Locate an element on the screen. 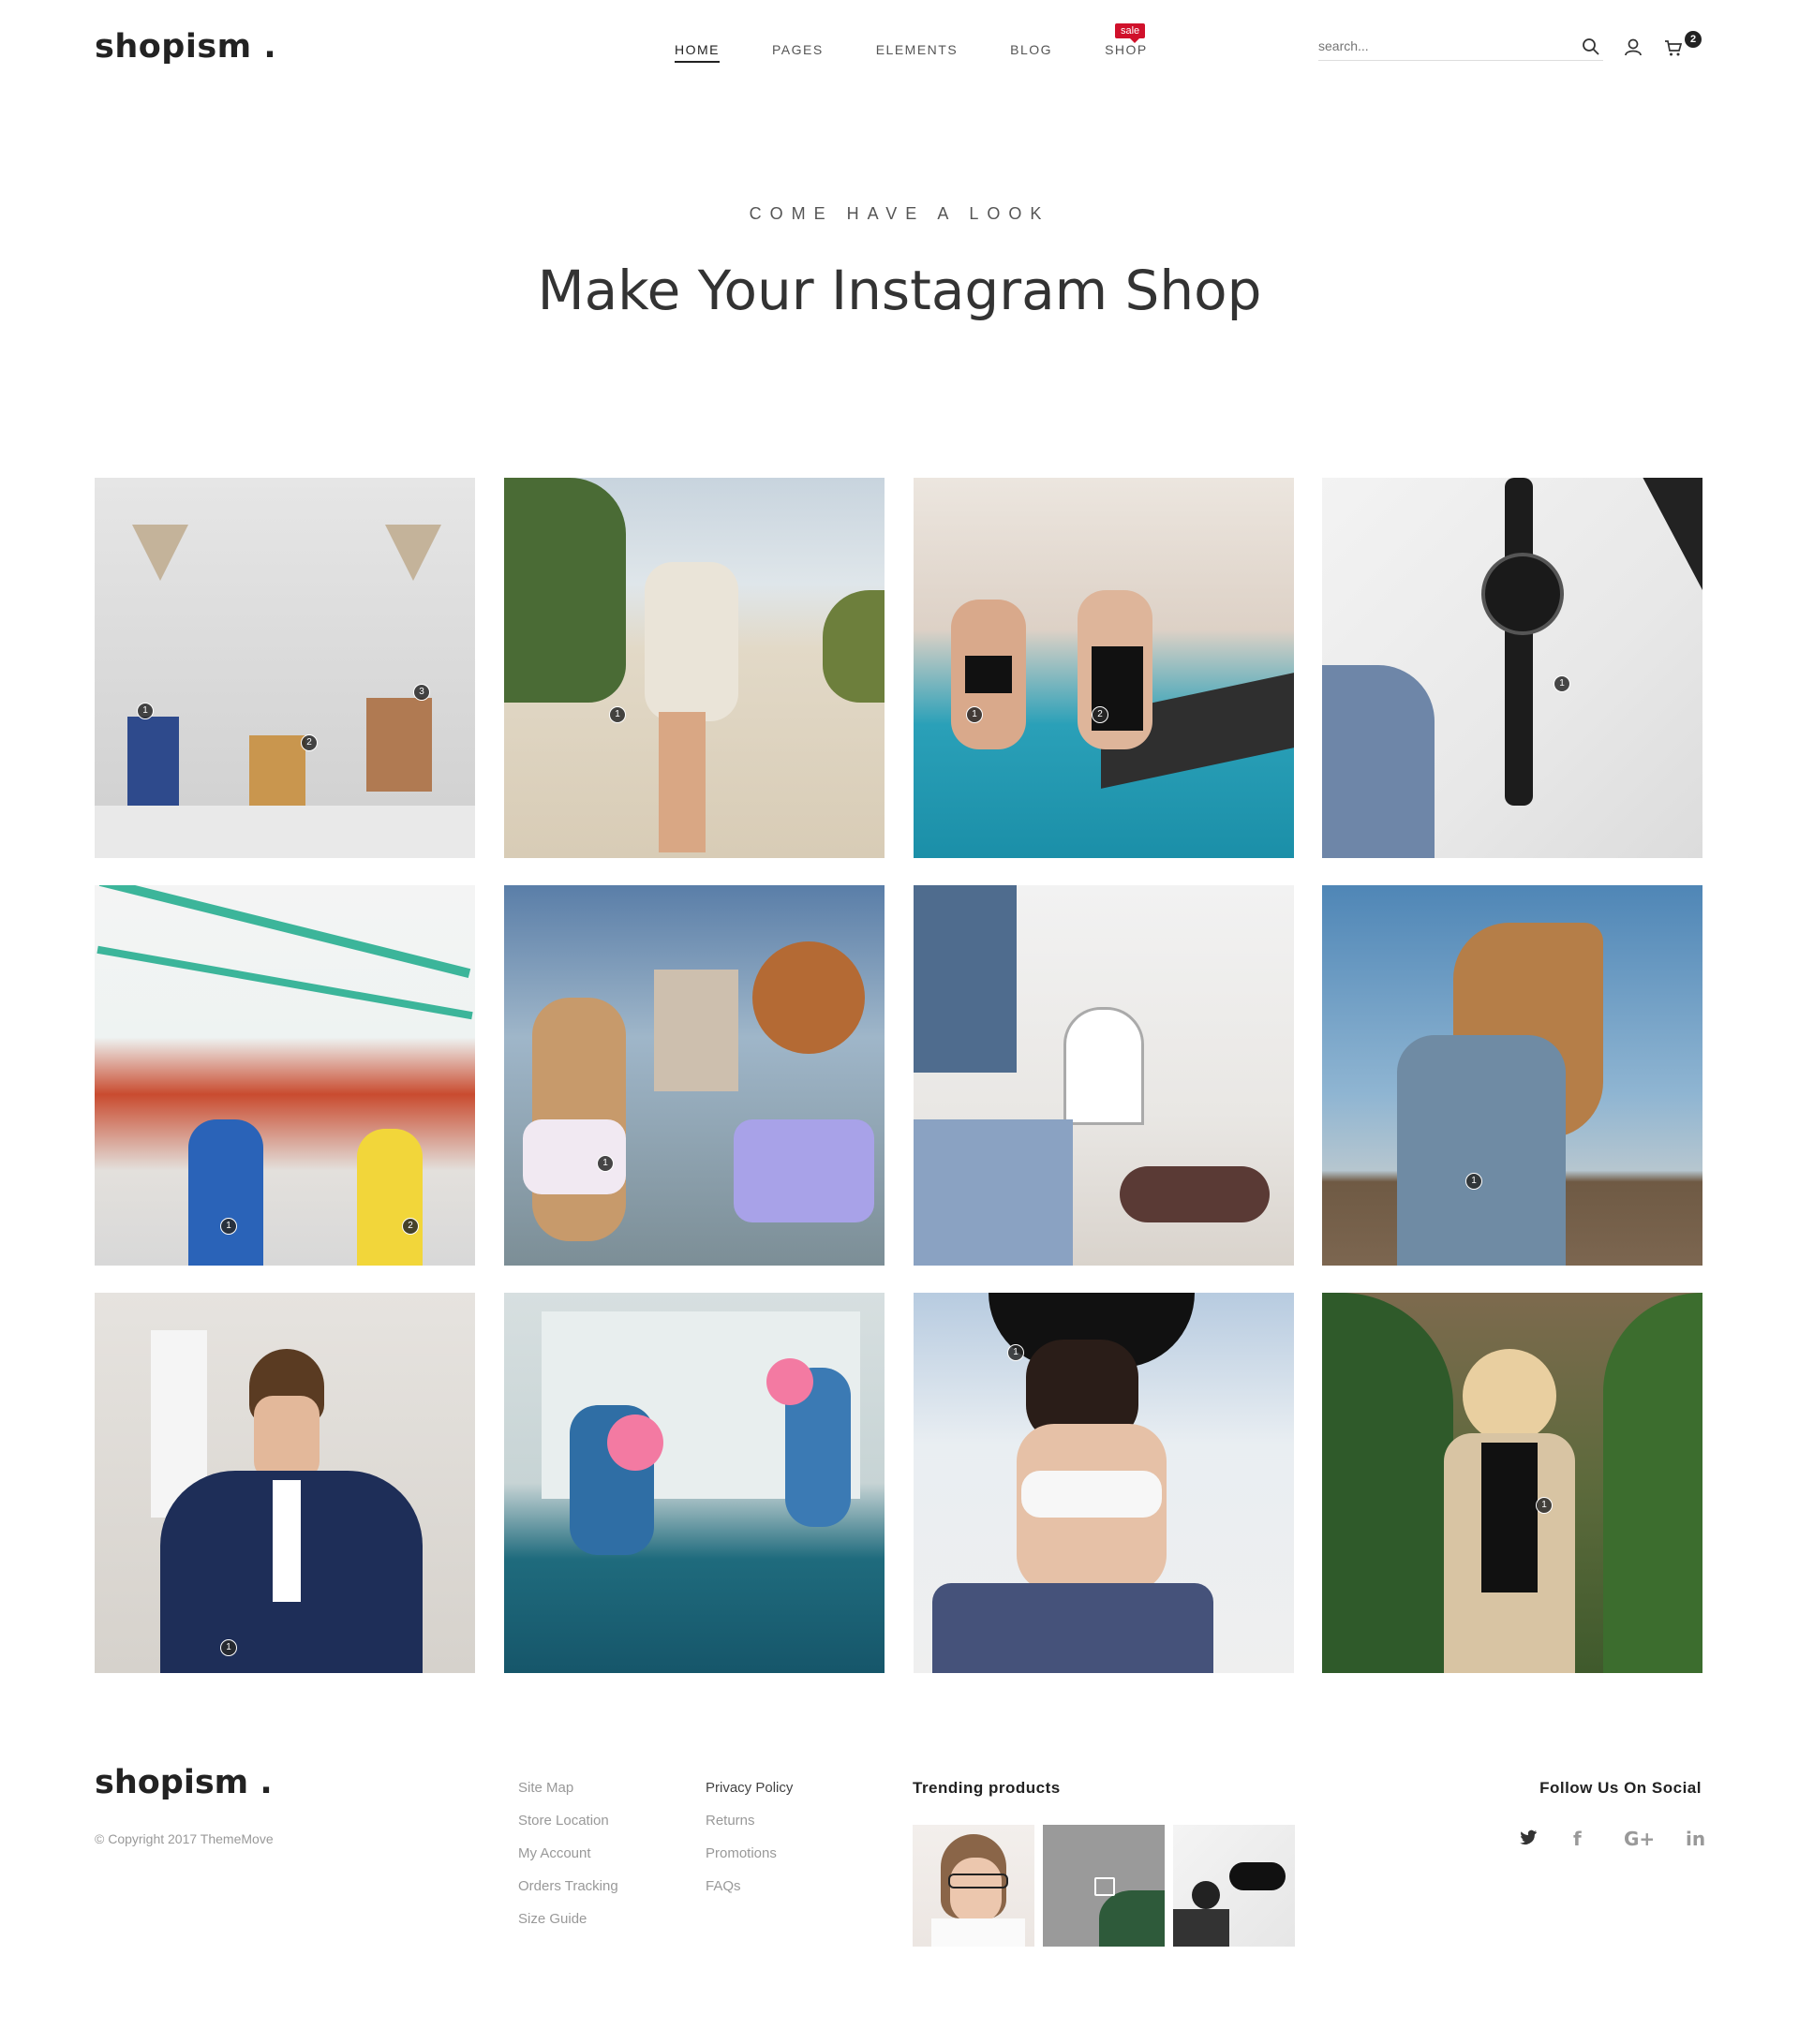 The image size is (1799, 2044). search-input is located at coordinates (1440, 46).